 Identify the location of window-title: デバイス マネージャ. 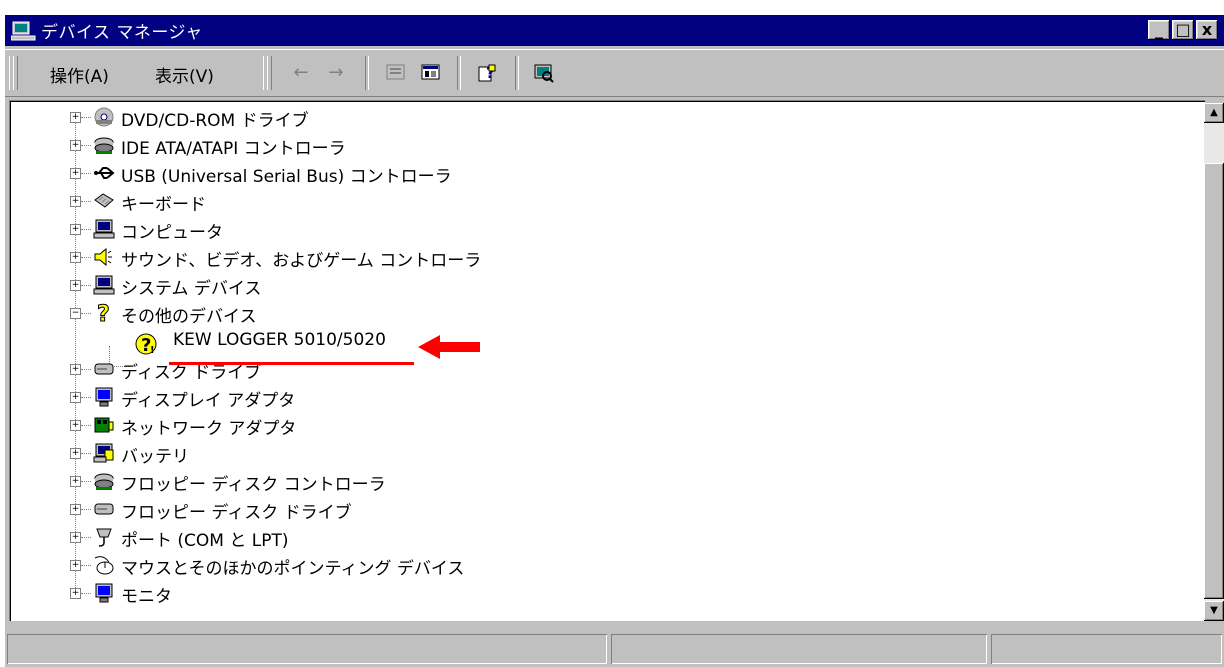
(122, 33).